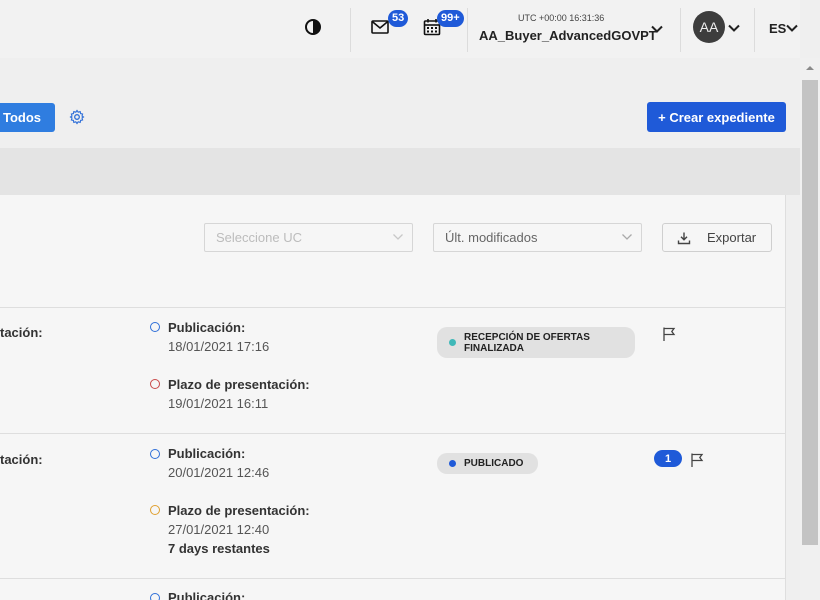  I want to click on create-file-button: + Crear expediente, so click(716, 117).